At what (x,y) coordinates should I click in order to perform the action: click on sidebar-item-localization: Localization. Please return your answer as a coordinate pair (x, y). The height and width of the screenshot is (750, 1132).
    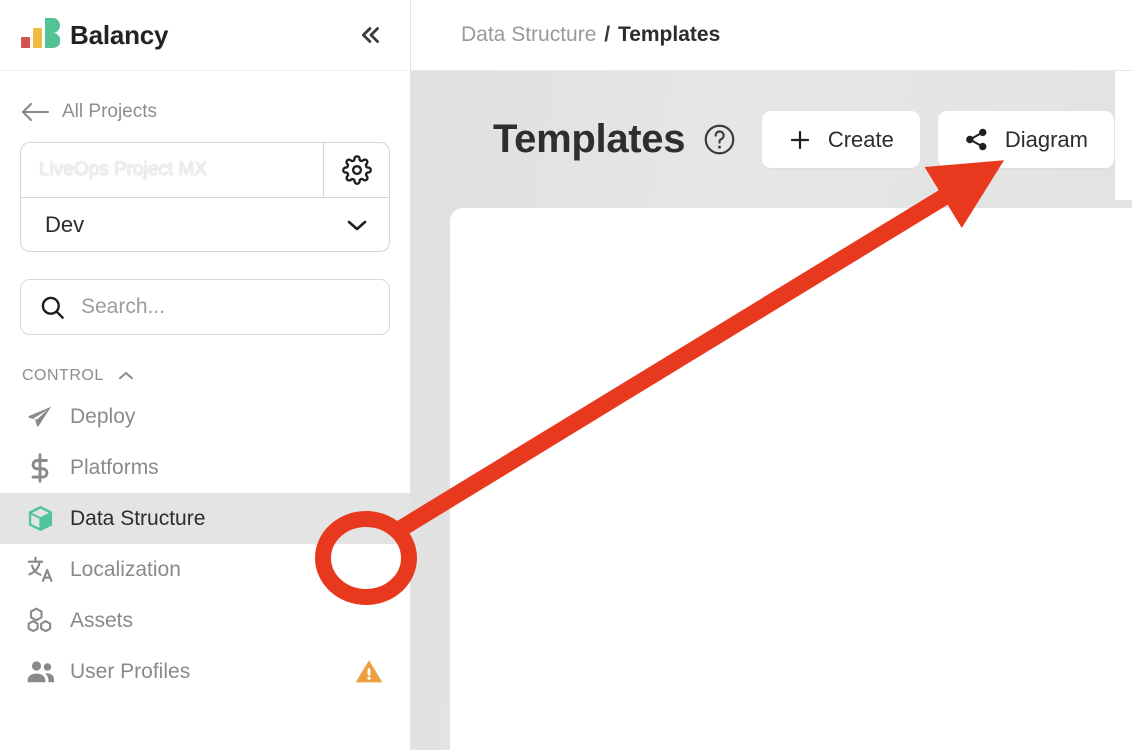
    Looking at the image, I should click on (205, 569).